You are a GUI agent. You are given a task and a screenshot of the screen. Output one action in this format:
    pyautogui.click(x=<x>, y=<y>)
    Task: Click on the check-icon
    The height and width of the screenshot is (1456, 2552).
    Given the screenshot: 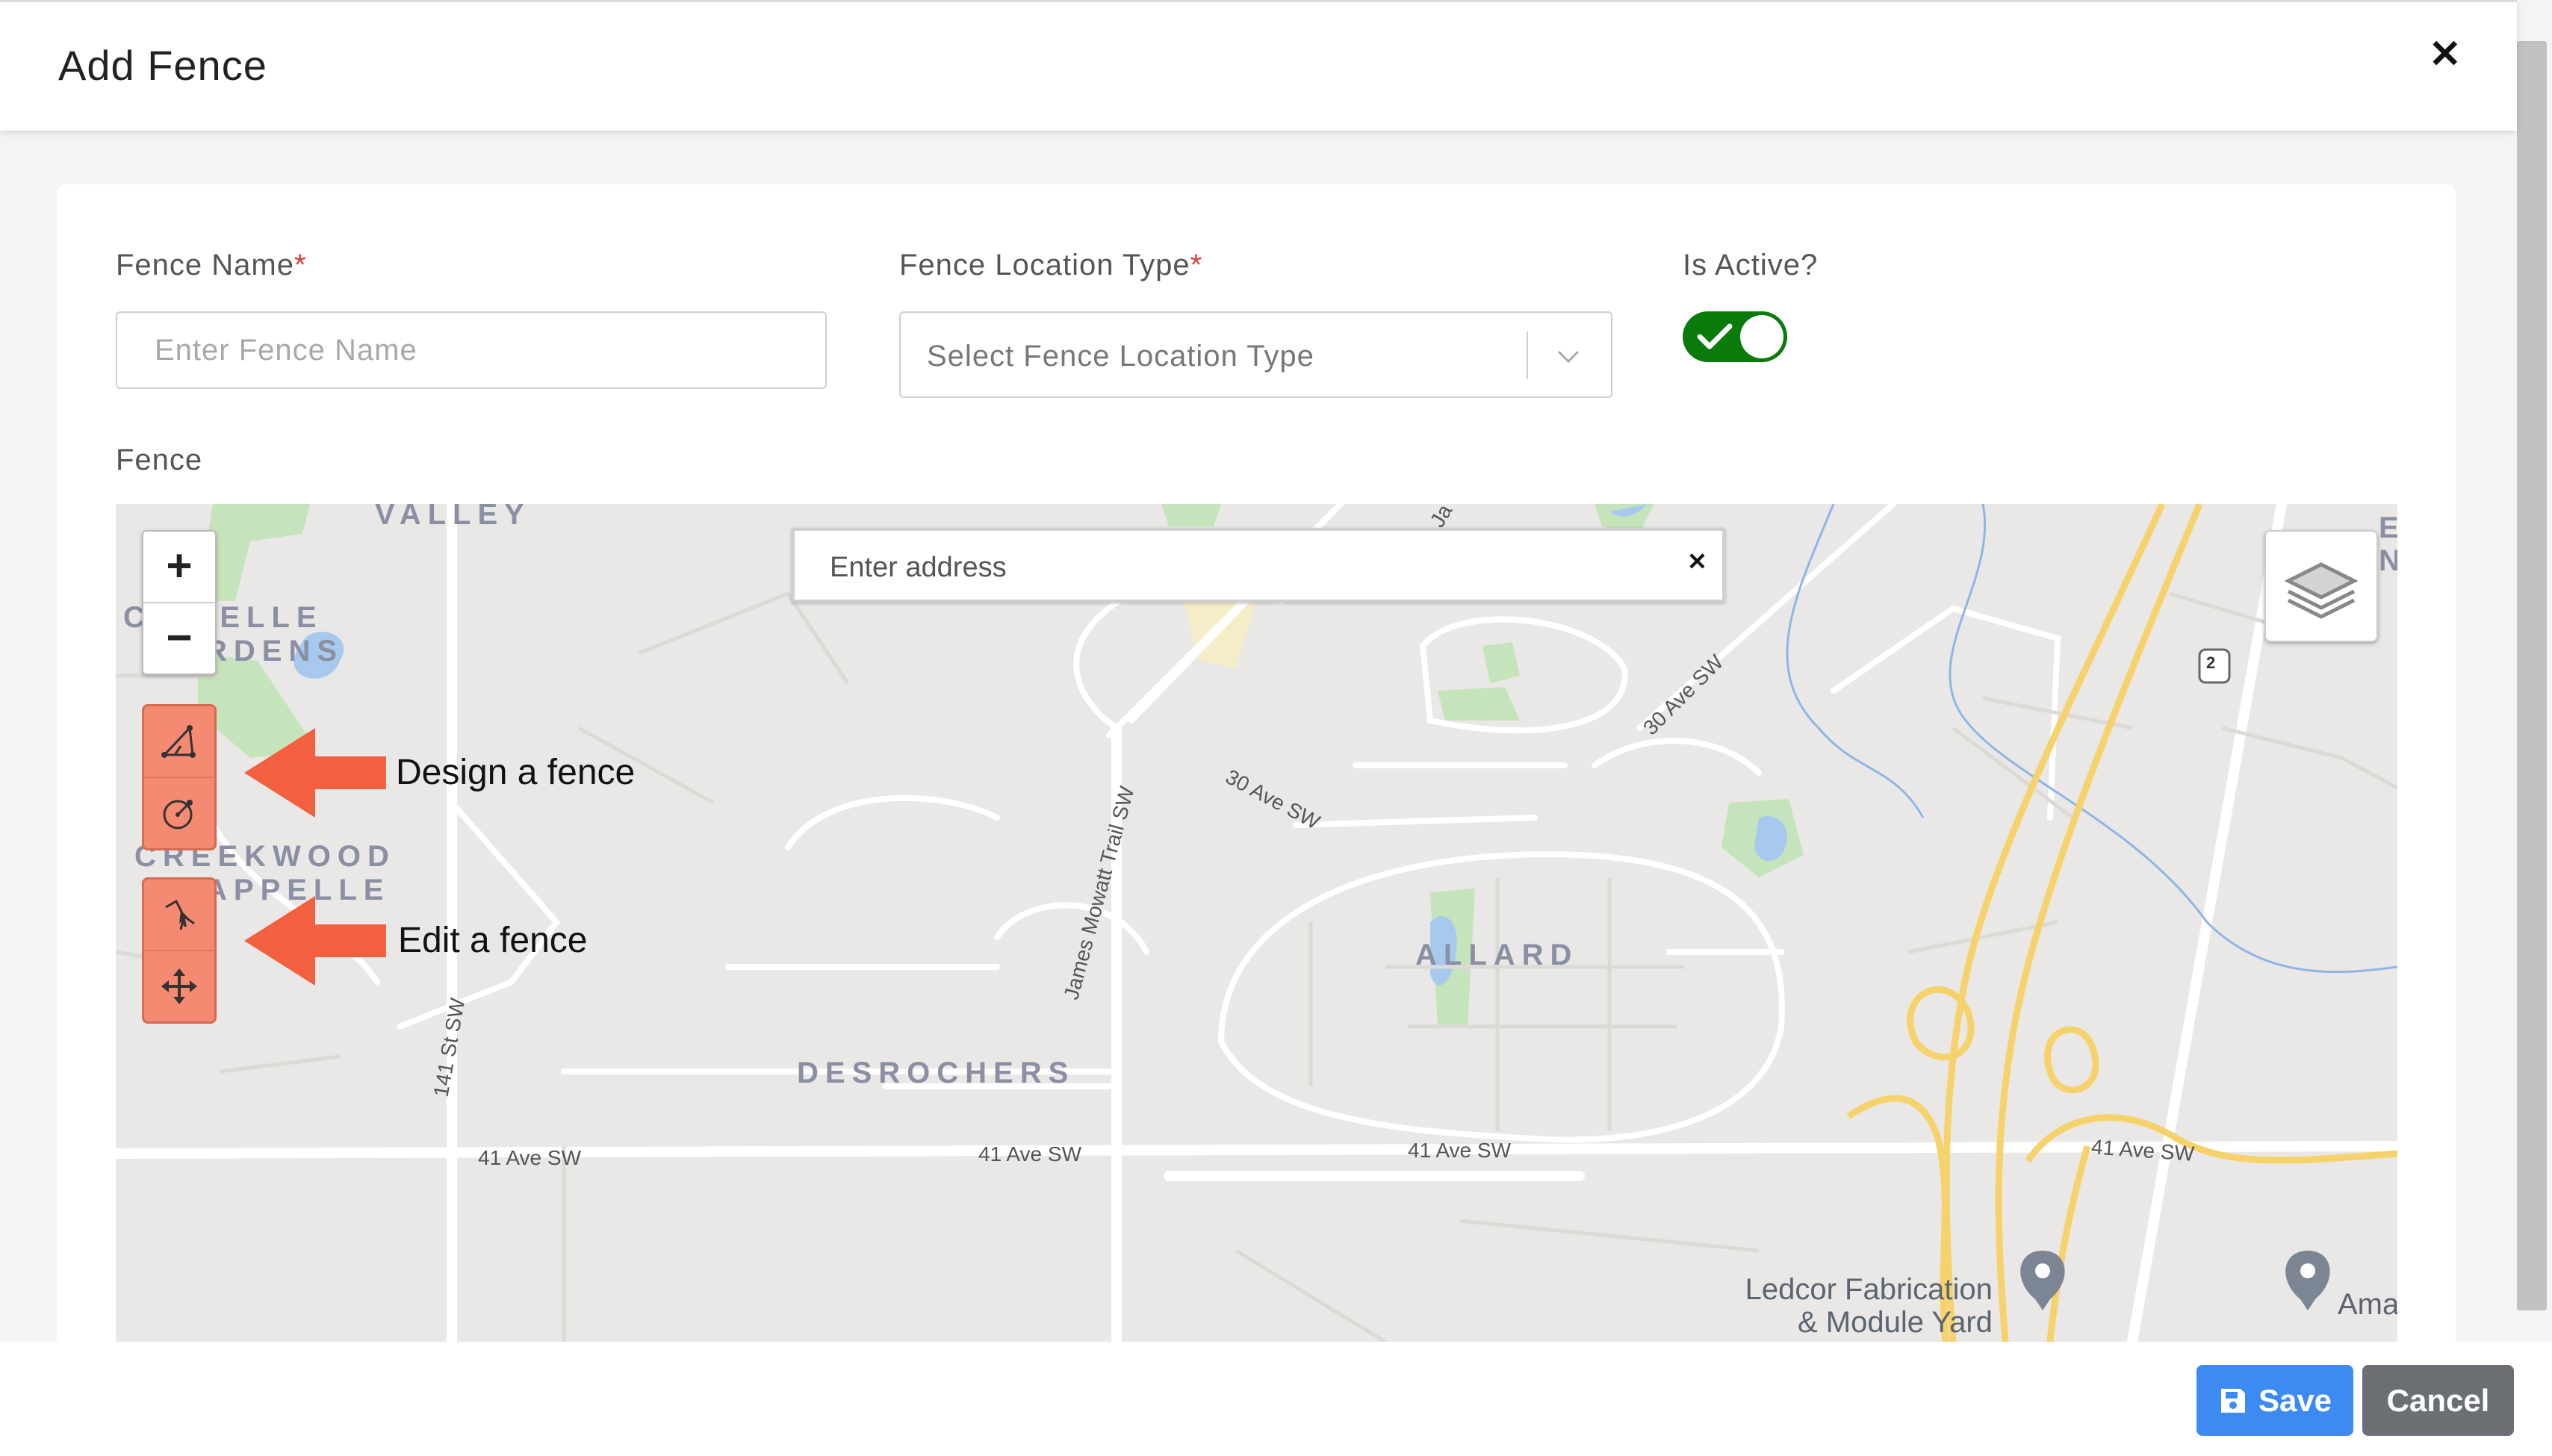 What is the action you would take?
    pyautogui.click(x=1715, y=336)
    